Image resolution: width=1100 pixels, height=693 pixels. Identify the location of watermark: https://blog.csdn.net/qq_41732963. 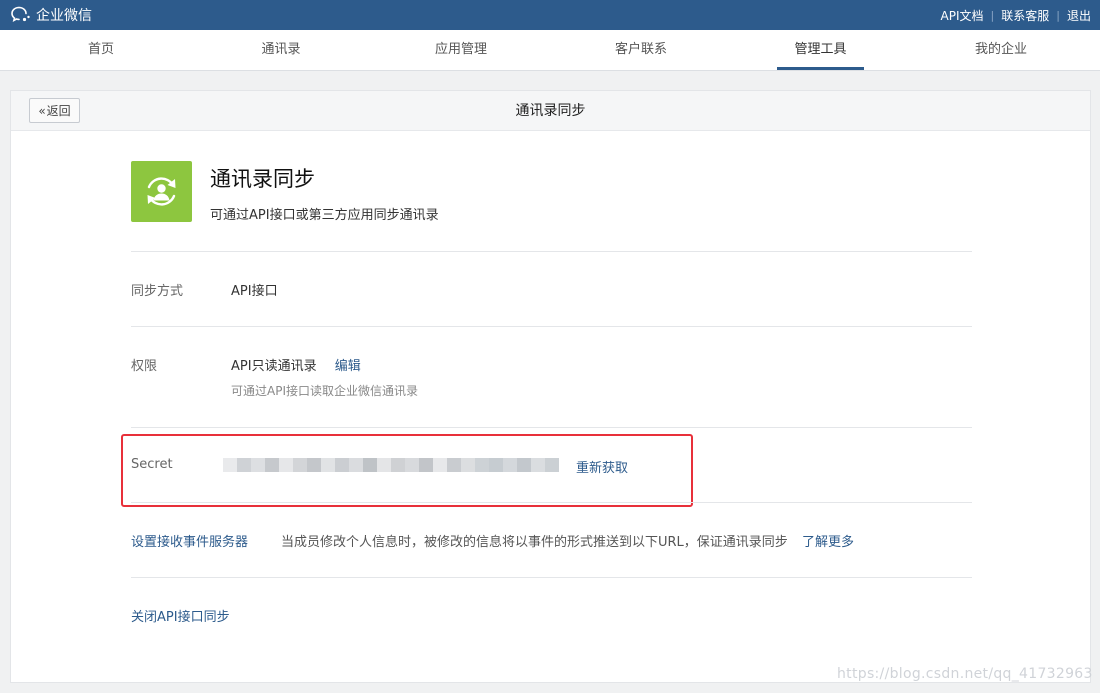
(965, 674).